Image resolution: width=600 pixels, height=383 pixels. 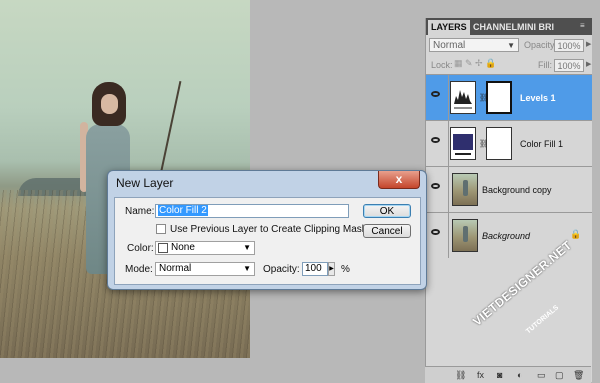 What do you see at coordinates (183, 247) in the screenshot?
I see `color-value: None` at bounding box center [183, 247].